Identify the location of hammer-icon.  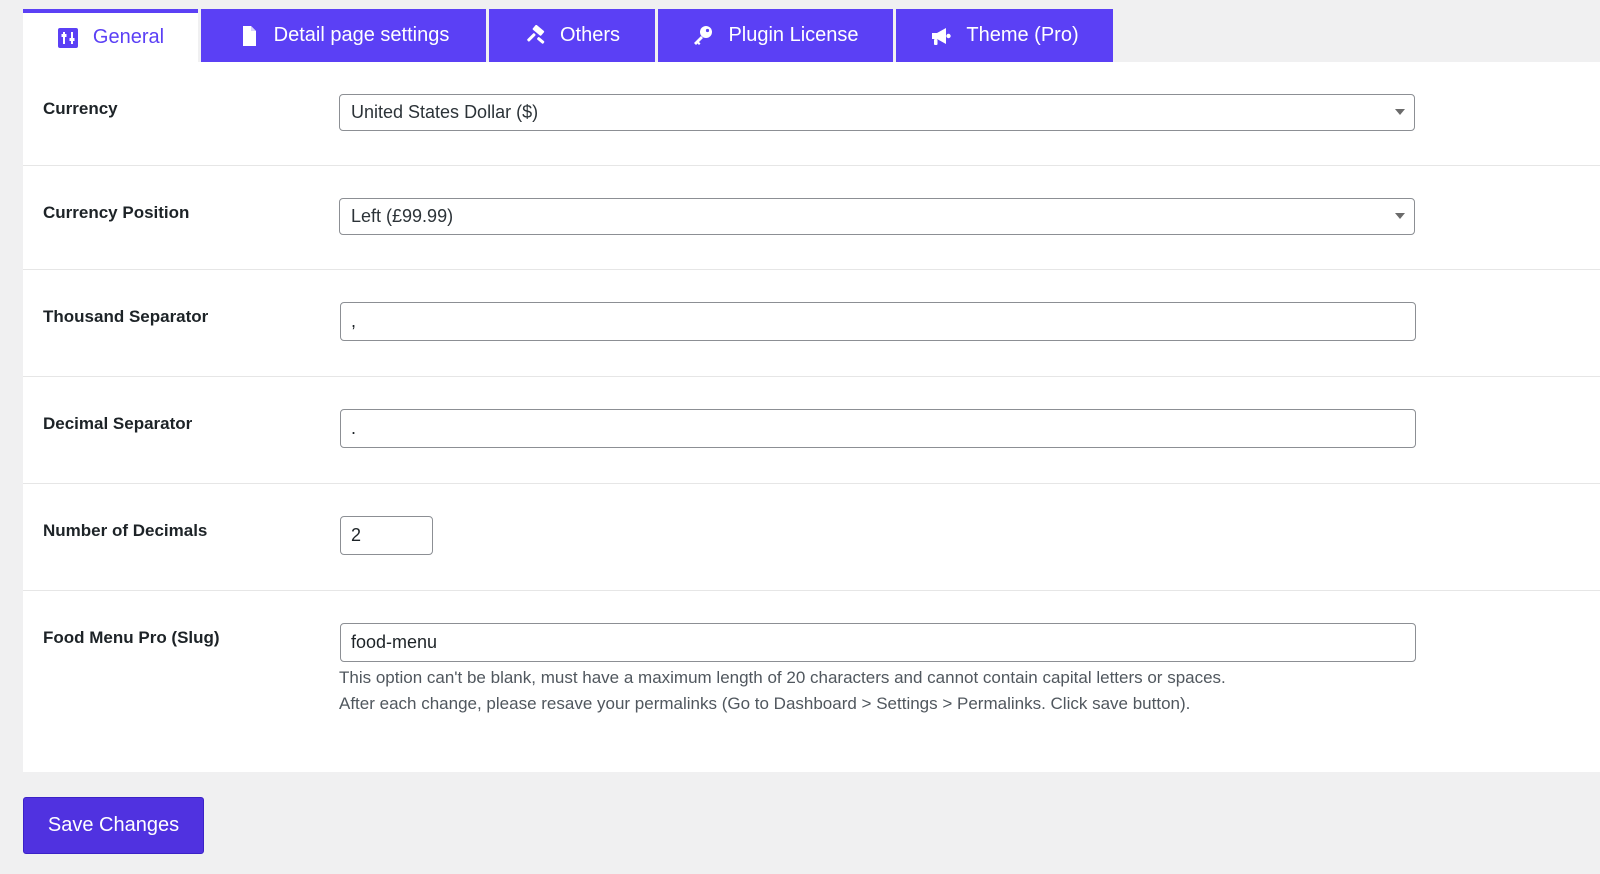
(535, 35).